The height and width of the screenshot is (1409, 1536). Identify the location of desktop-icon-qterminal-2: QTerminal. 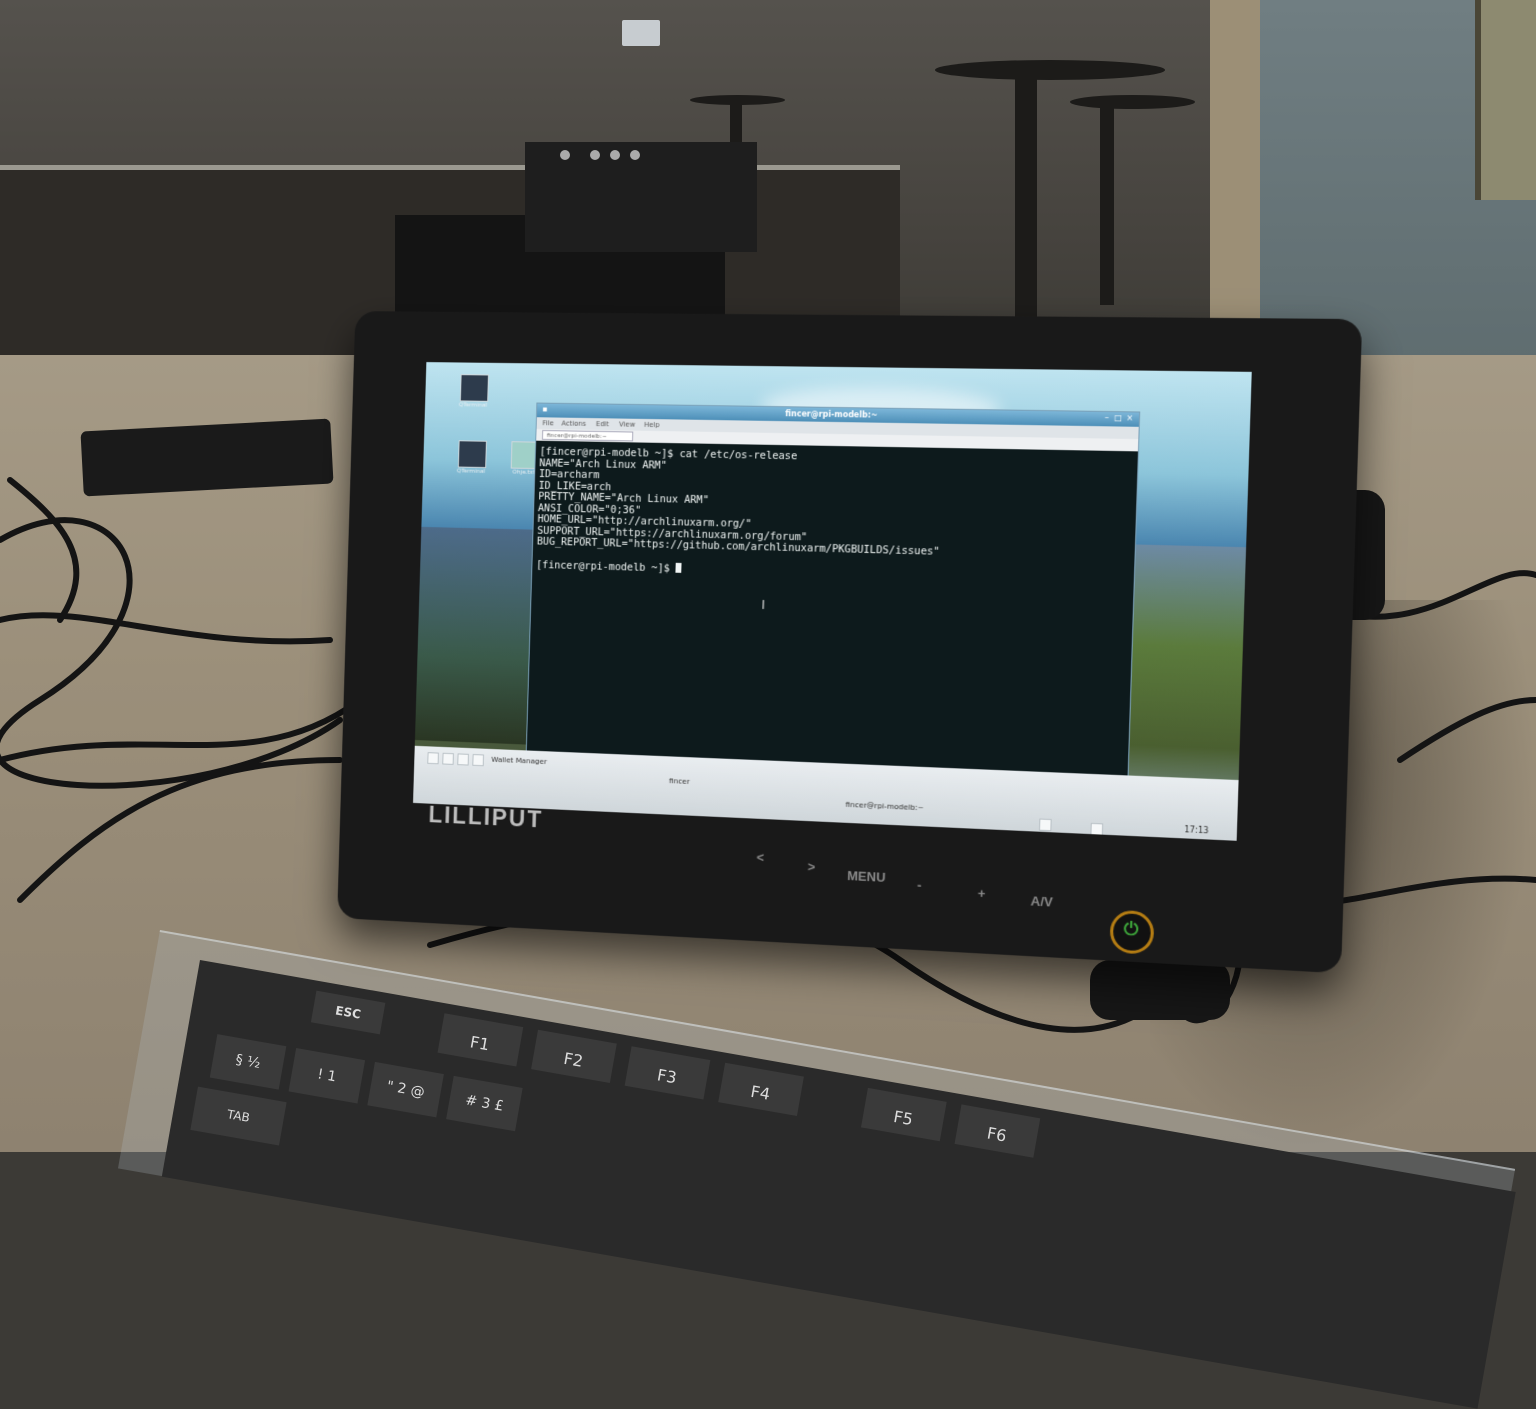
(471, 457).